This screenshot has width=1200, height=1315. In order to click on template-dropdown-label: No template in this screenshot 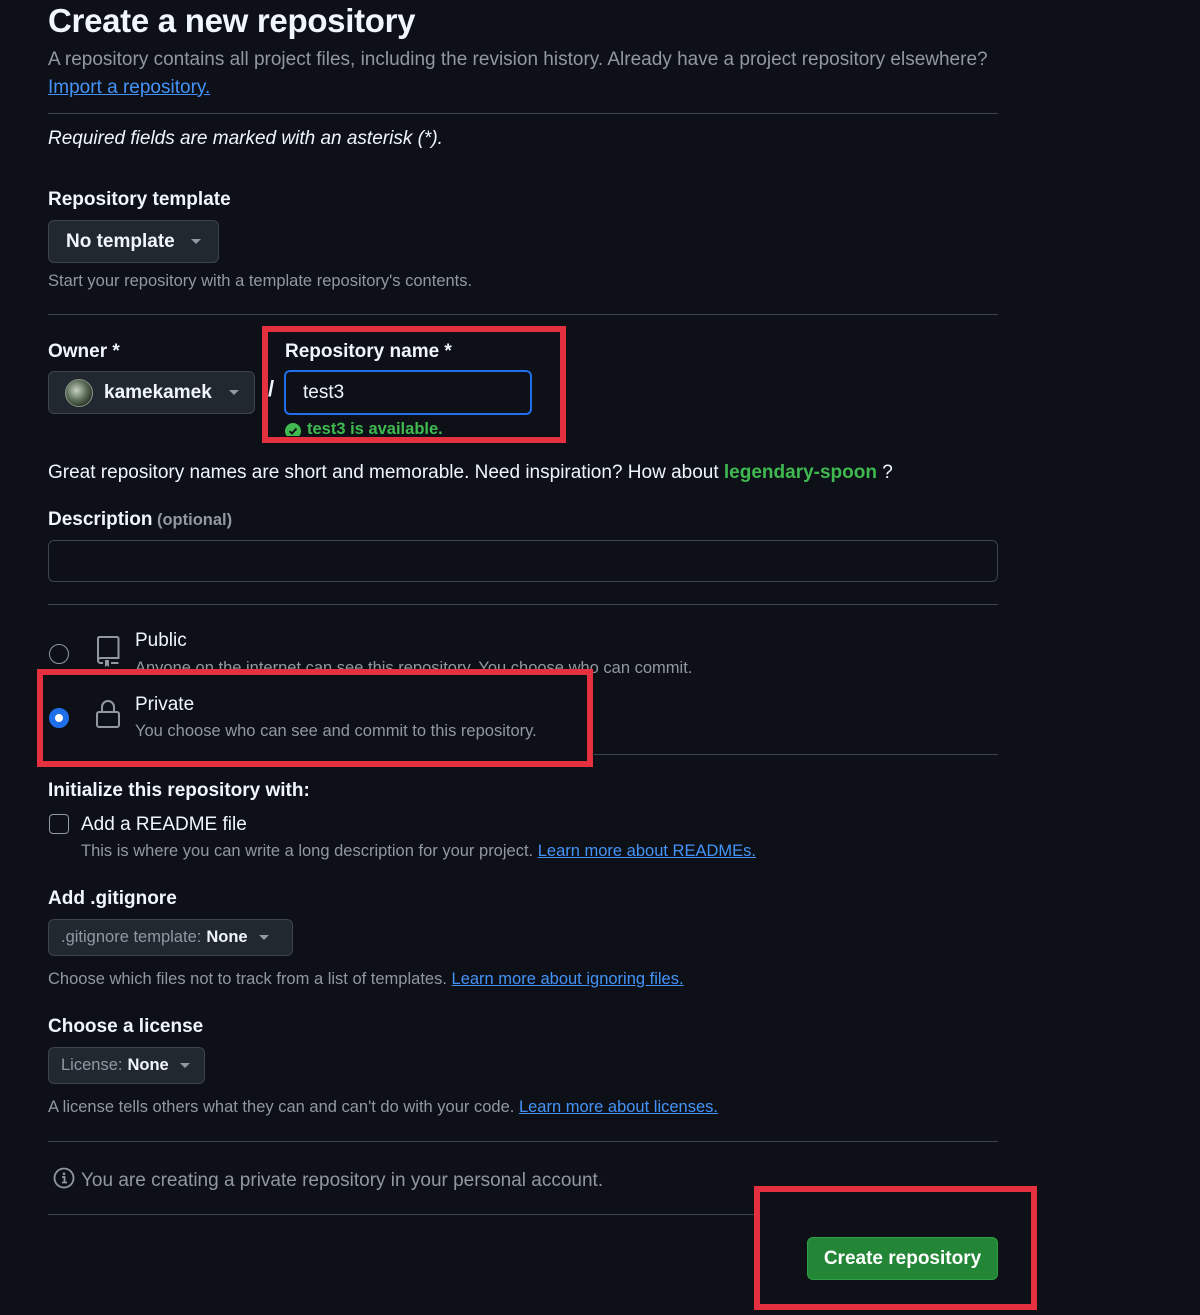, I will do `click(120, 241)`.